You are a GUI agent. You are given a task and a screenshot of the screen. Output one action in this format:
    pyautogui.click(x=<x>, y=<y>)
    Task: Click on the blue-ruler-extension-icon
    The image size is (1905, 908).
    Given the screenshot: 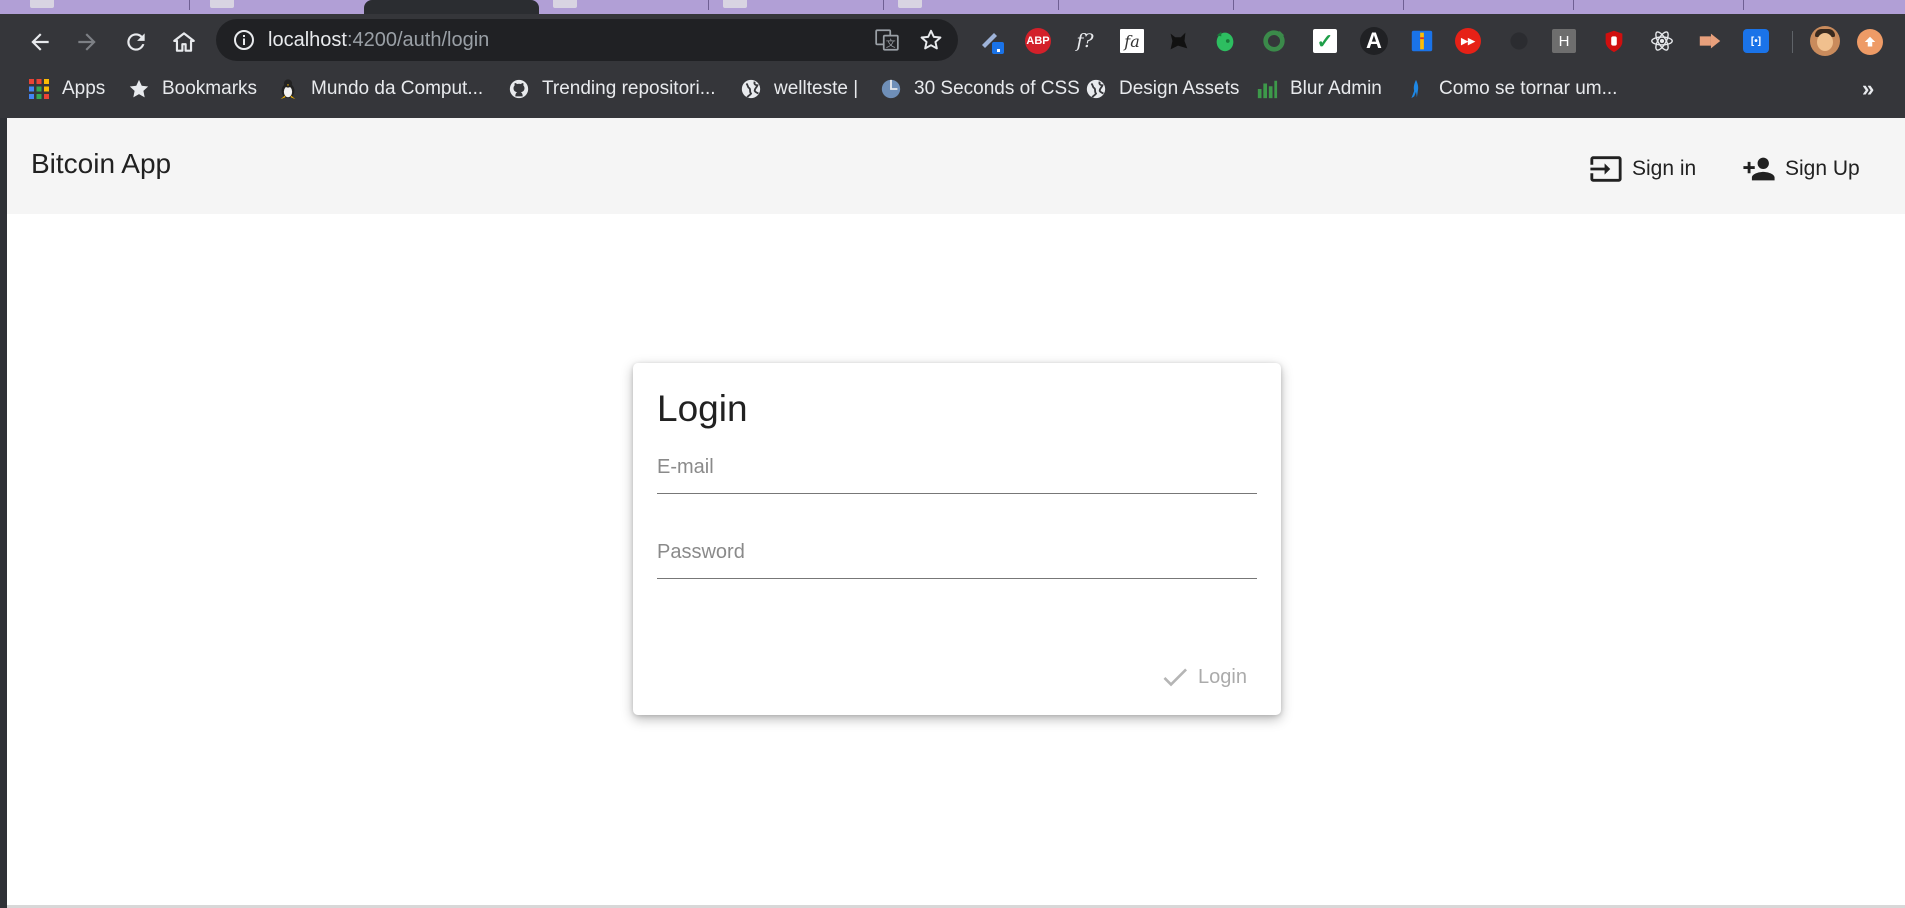 What is the action you would take?
    pyautogui.click(x=1422, y=41)
    